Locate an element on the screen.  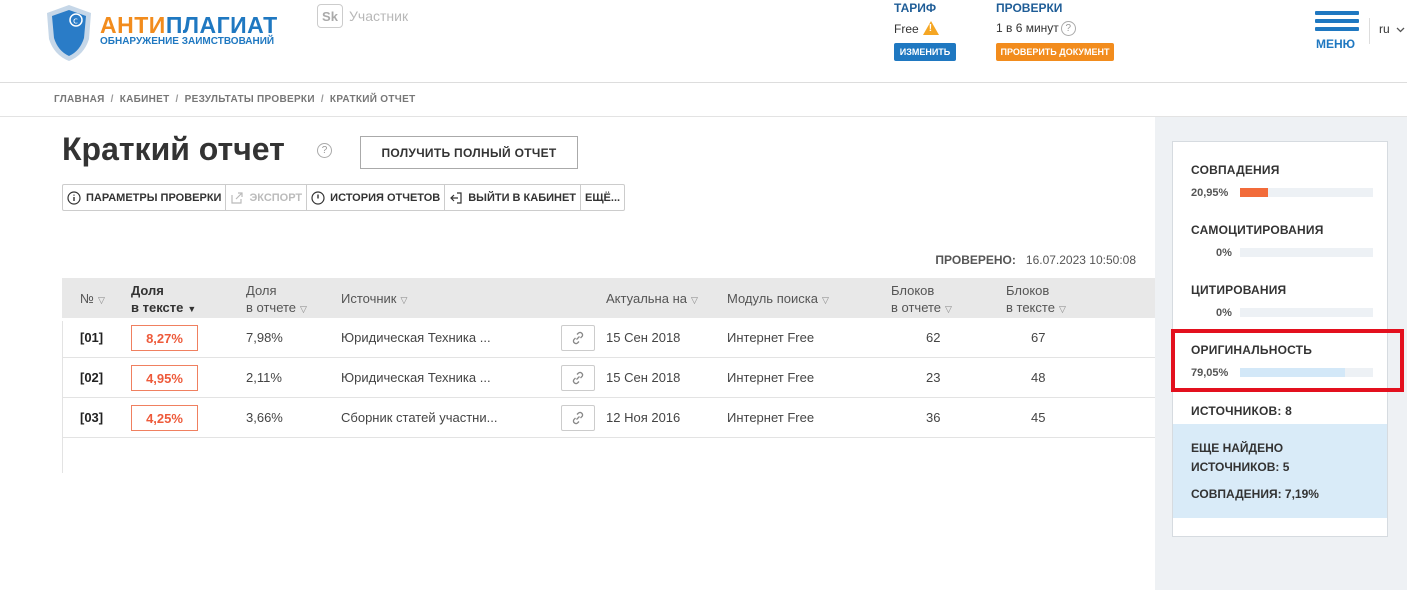
menu-icon is located at coordinates (1337, 23).